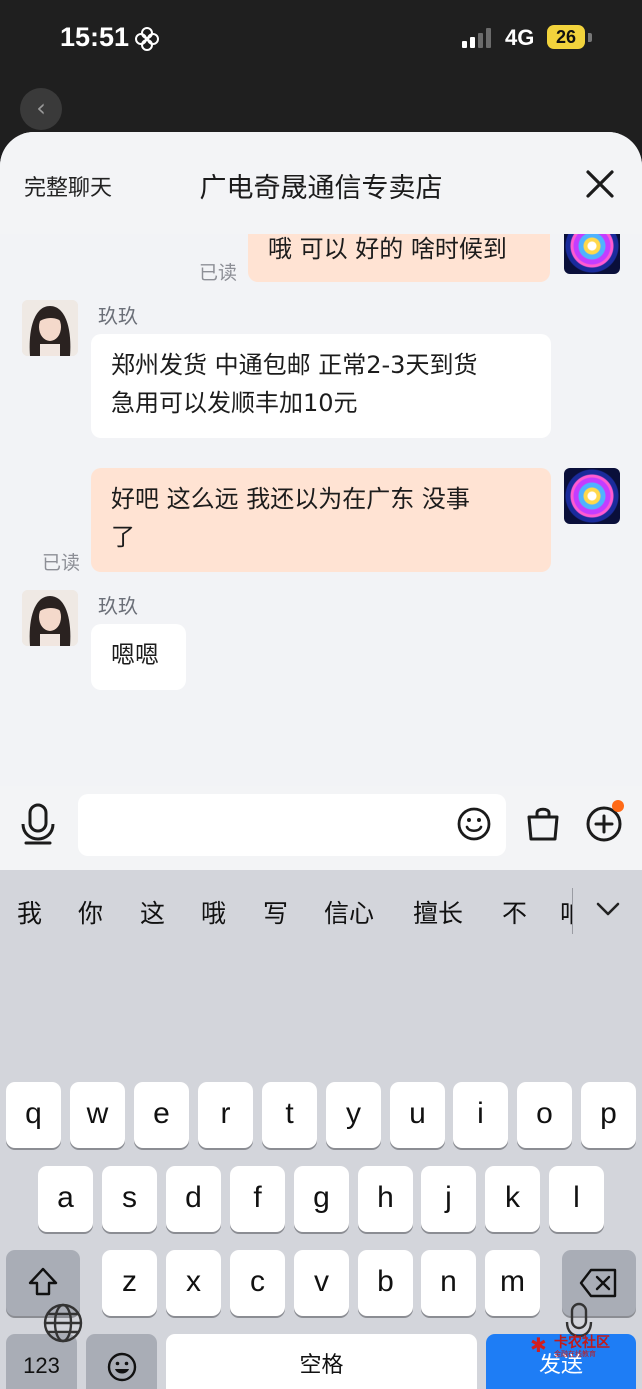 The image size is (642, 1389). Describe the element at coordinates (321, 1283) in the screenshot. I see `key-v: v` at that location.